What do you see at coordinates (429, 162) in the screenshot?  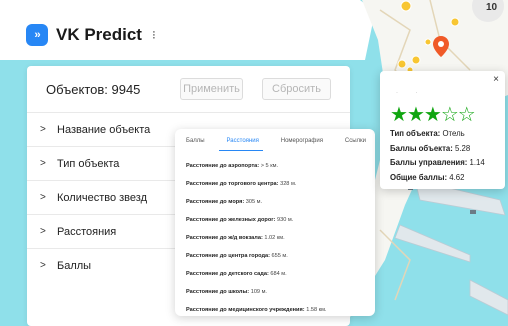 I see `info-label: Баллы управления:` at bounding box center [429, 162].